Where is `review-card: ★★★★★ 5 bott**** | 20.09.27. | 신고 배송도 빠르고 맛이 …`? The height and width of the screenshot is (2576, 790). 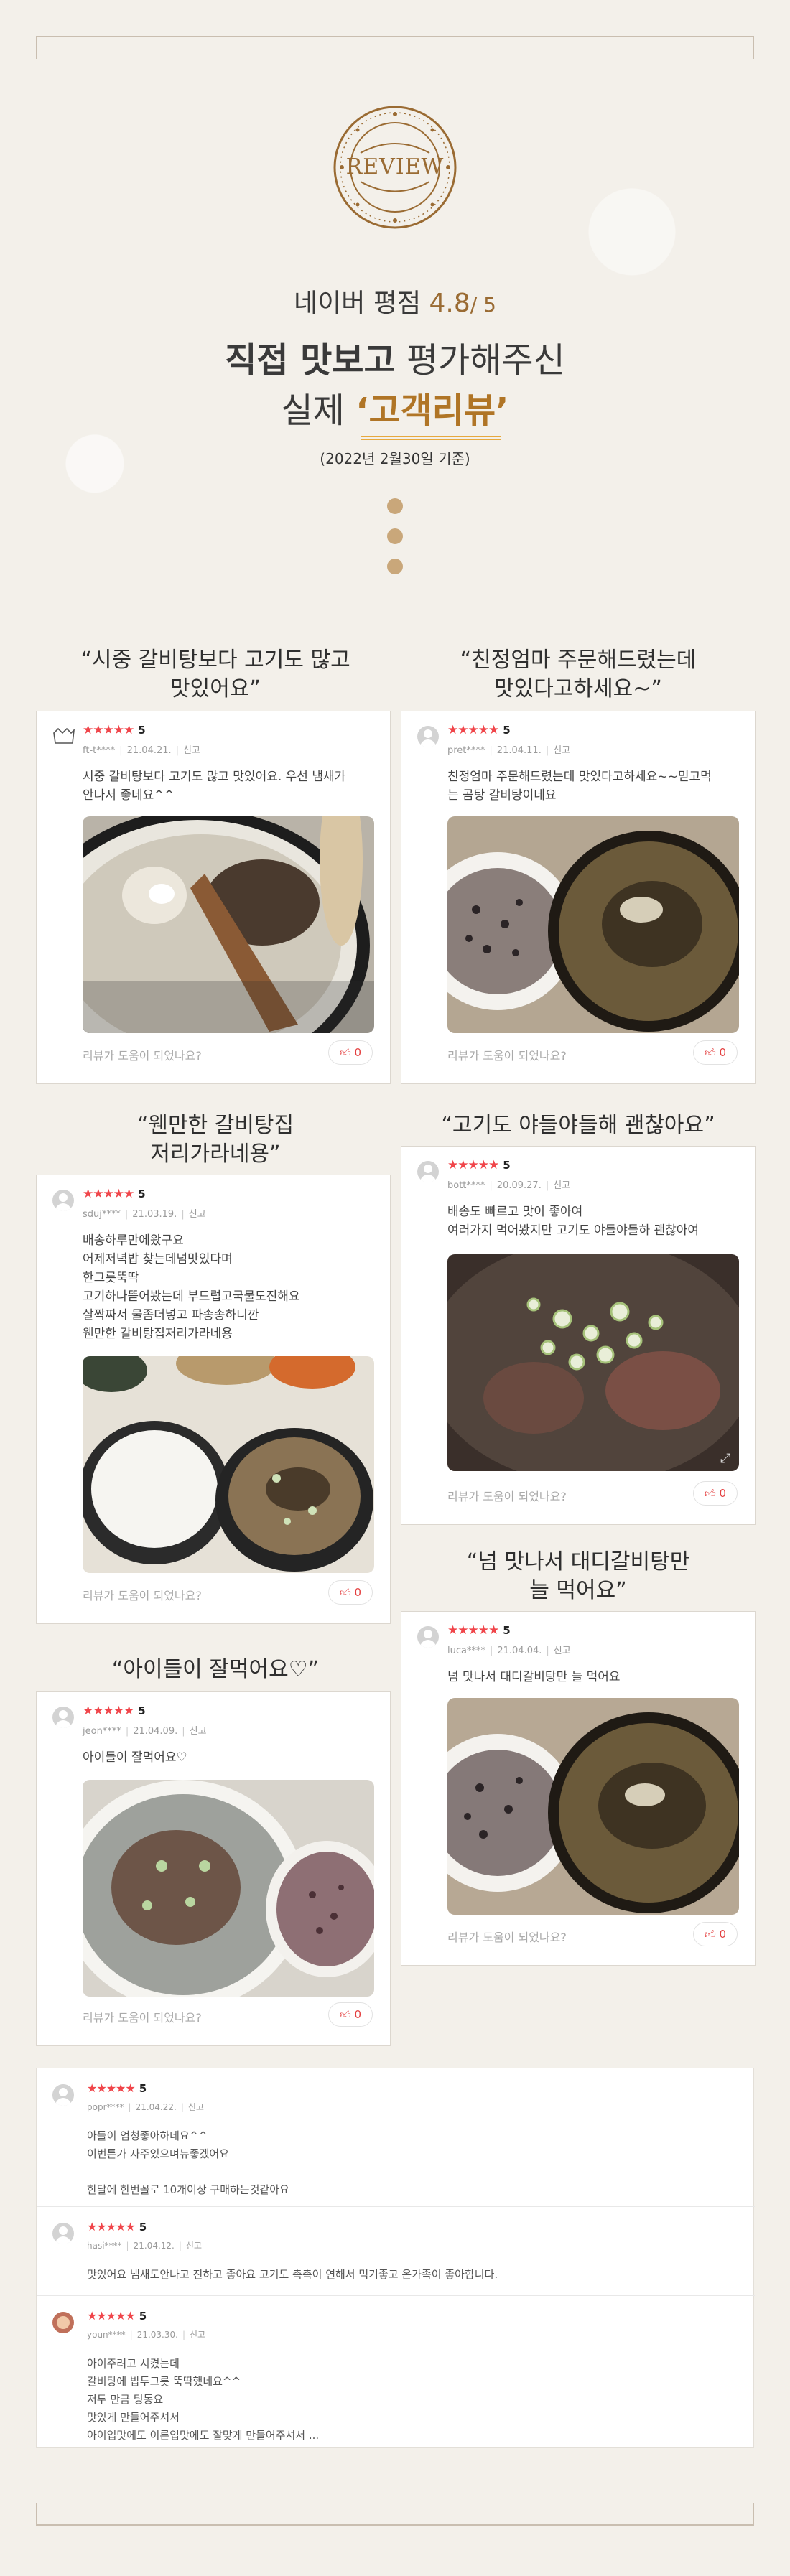 review-card: ★★★★★ 5 bott**** | 20.09.27. | 신고 배송도 빠르고 맛이 … is located at coordinates (578, 1335).